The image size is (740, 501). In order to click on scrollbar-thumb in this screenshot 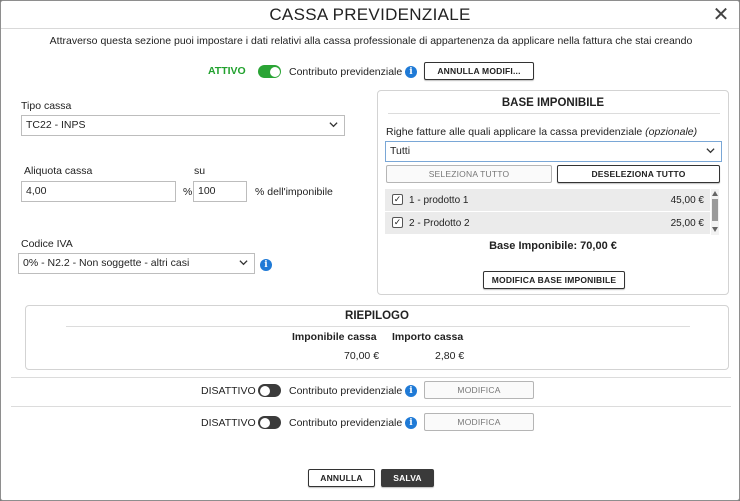, I will do `click(715, 210)`.